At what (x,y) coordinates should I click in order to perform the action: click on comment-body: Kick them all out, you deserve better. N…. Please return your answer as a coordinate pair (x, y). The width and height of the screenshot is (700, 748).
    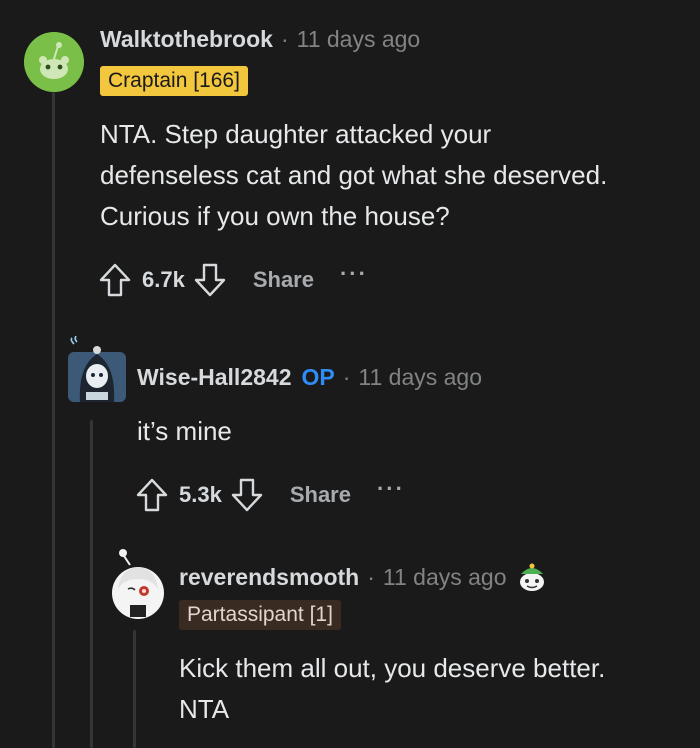
    Looking at the image, I should click on (392, 689).